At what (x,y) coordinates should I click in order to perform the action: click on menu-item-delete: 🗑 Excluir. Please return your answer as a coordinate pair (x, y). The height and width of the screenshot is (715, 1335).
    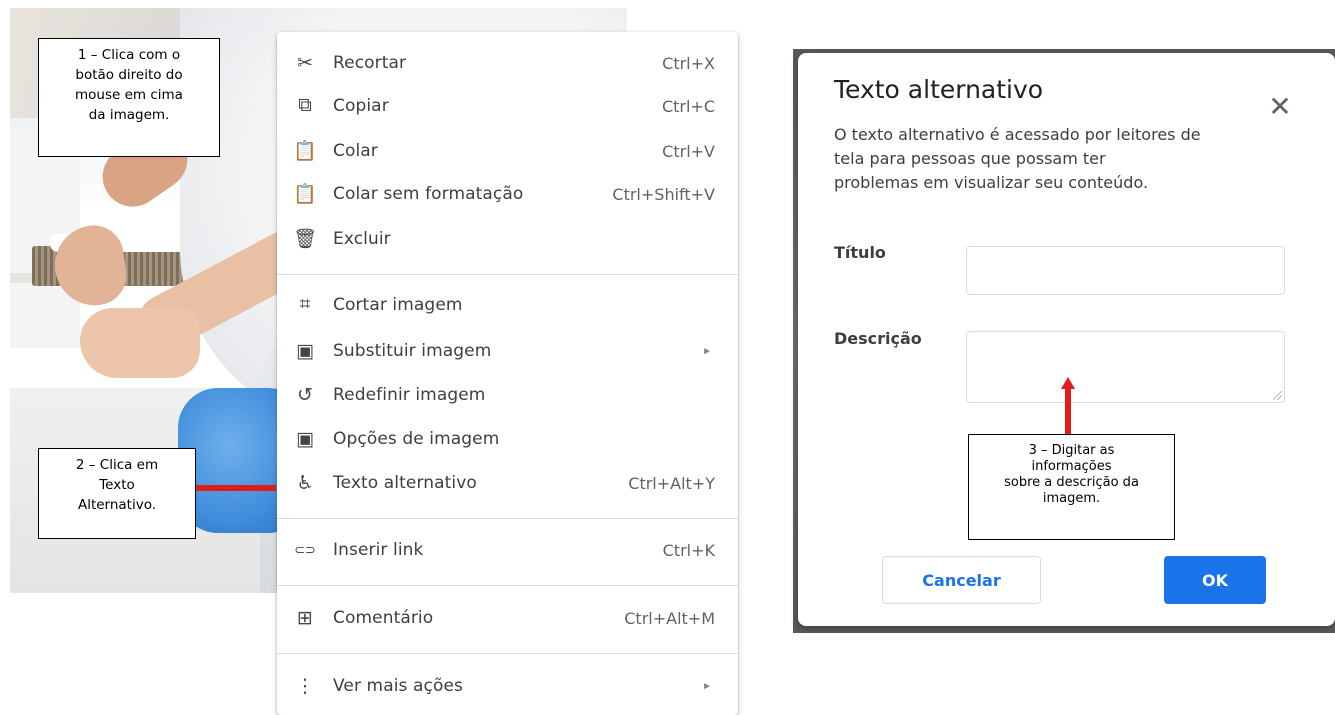
    Looking at the image, I should click on (507, 239).